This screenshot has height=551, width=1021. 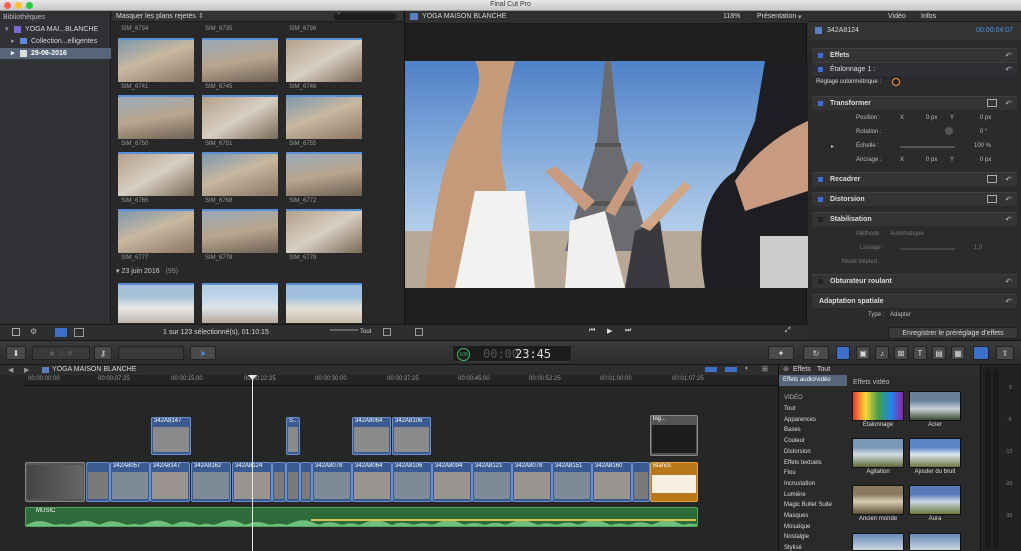 What do you see at coordinates (792, 430) in the screenshot?
I see `effects-category: Bases` at bounding box center [792, 430].